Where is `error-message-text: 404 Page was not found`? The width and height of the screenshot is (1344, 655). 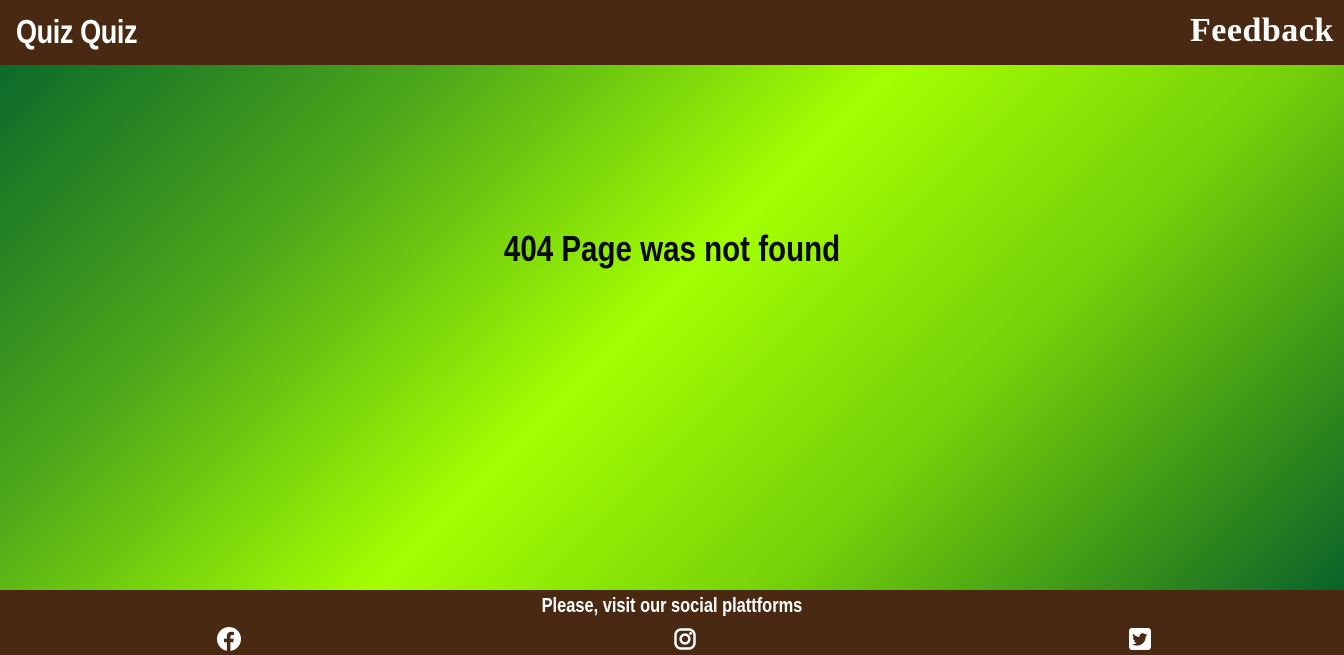 error-message-text: 404 Page was not found is located at coordinates (672, 248).